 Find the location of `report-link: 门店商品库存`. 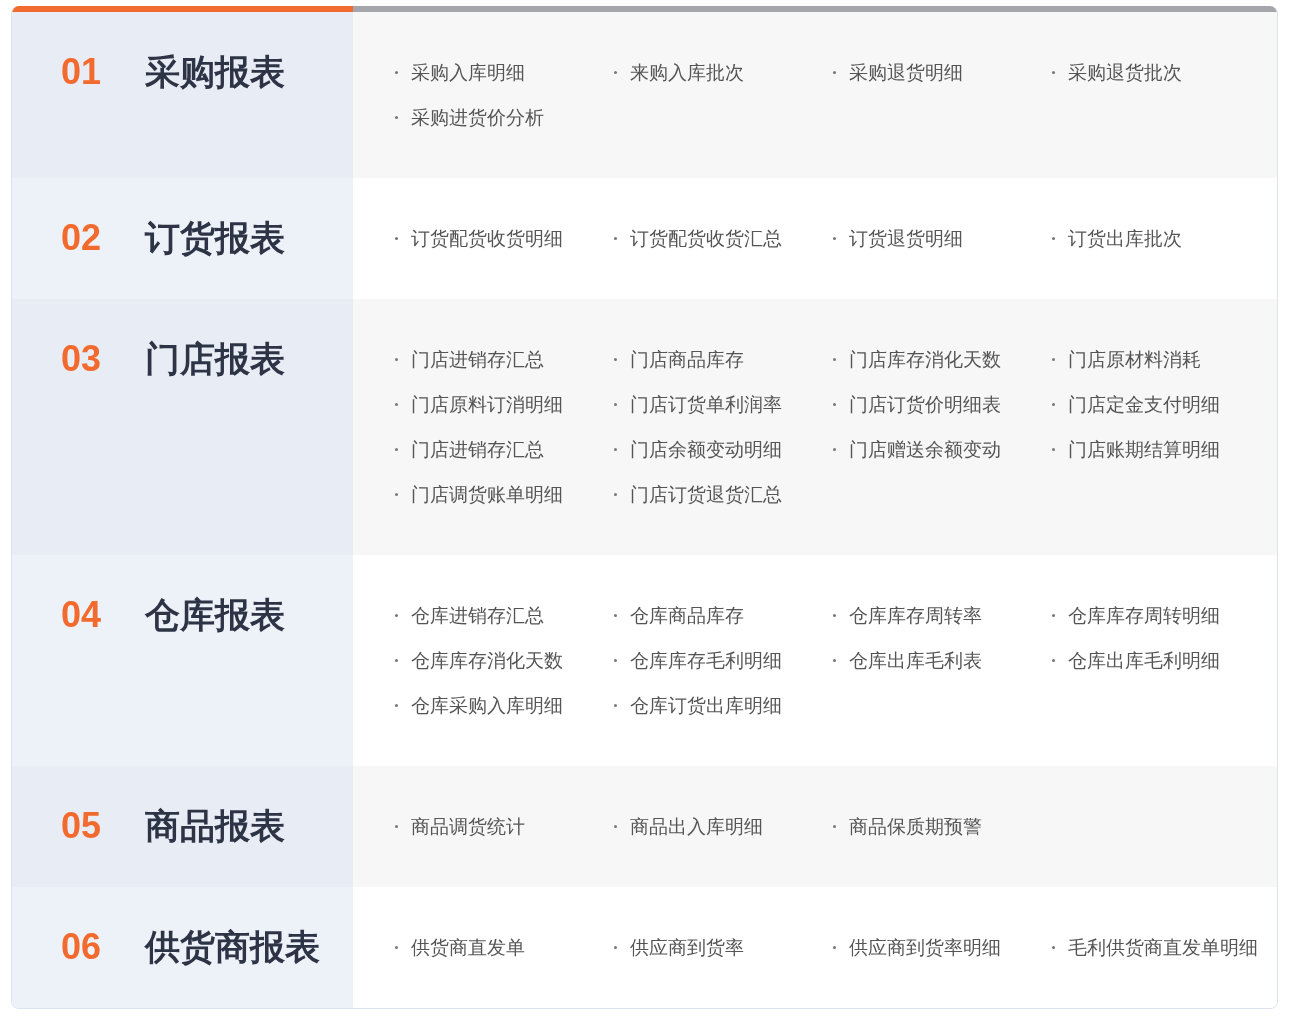

report-link: 门店商品库存 is located at coordinates (687, 359).